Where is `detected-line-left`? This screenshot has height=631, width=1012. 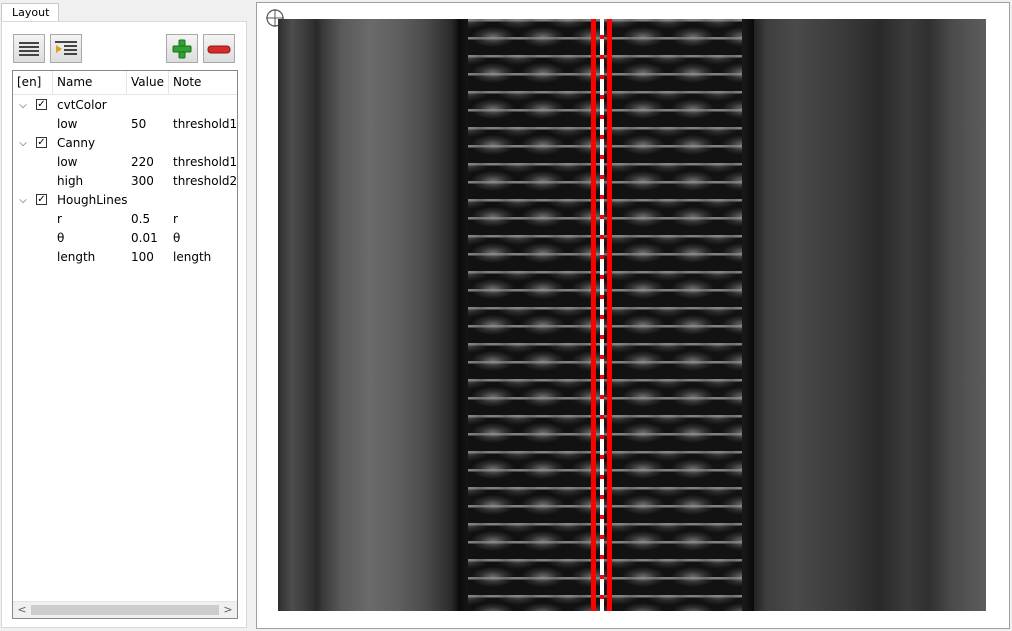 detected-line-left is located at coordinates (593, 315).